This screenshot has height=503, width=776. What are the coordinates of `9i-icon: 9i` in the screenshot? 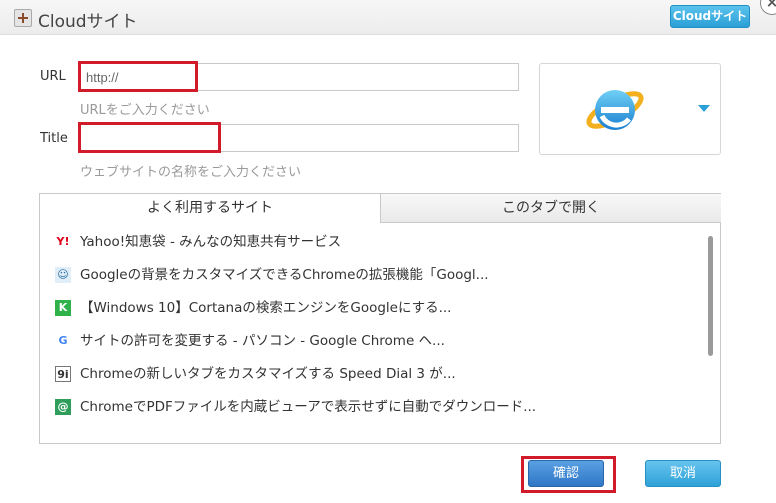 It's located at (63, 374).